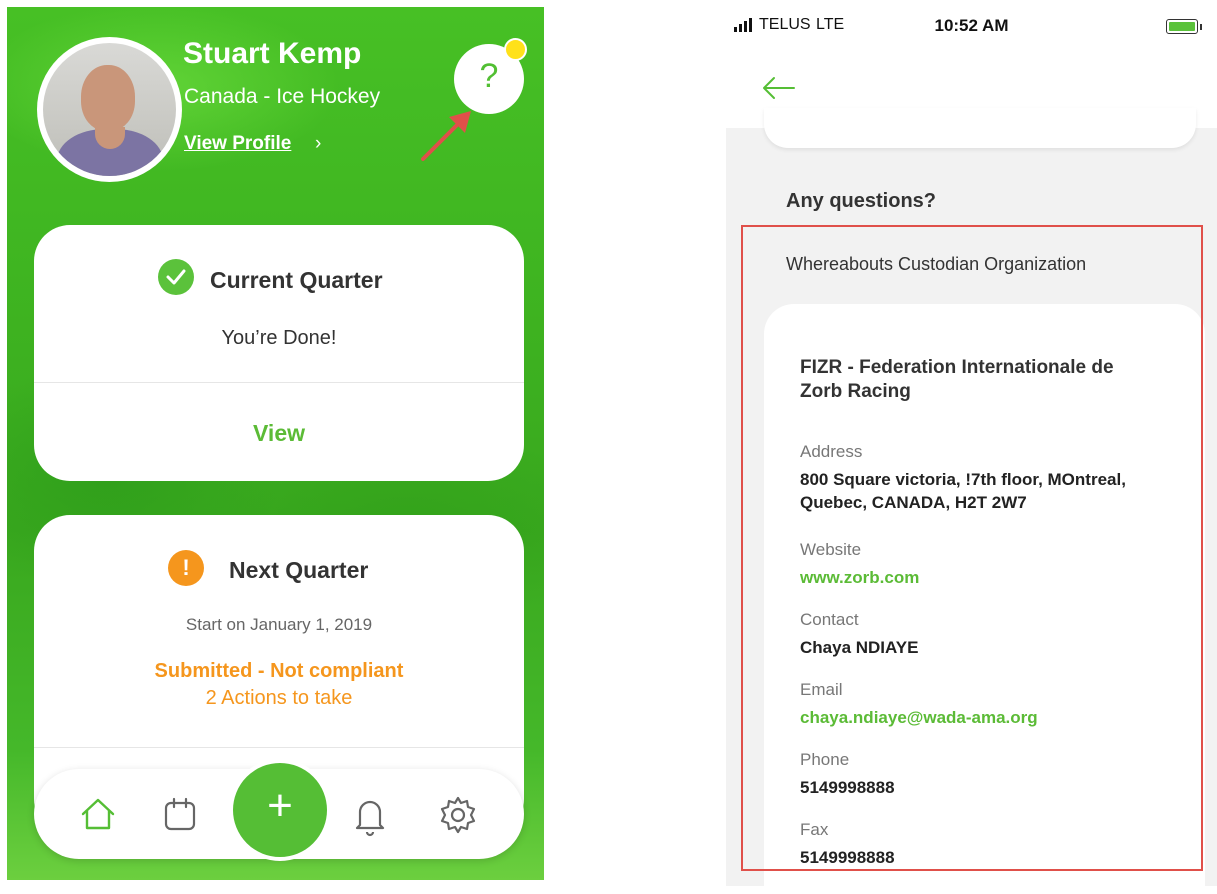 This screenshot has height=894, width=1217. Describe the element at coordinates (1201, 27) in the screenshot. I see `battery-tip` at that location.